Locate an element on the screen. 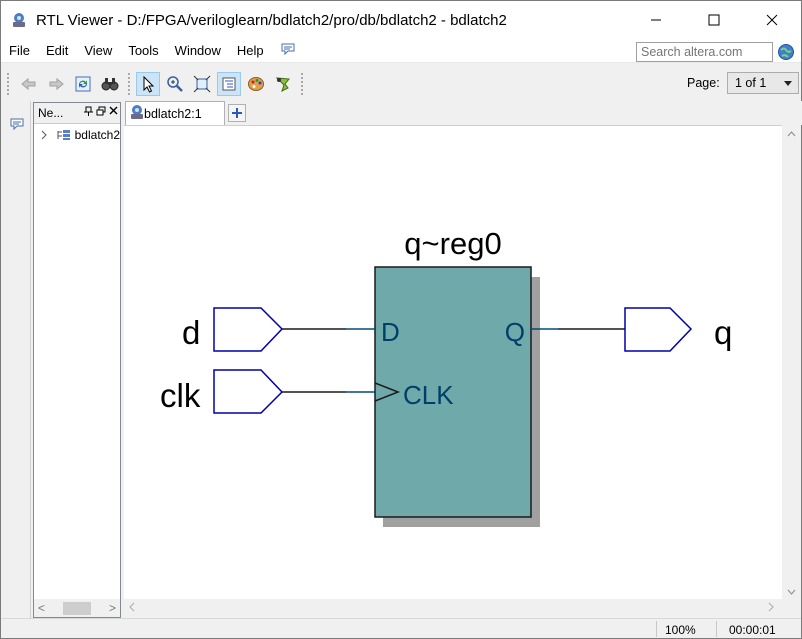  page-select-value: 1 of 1 is located at coordinates (751, 83).